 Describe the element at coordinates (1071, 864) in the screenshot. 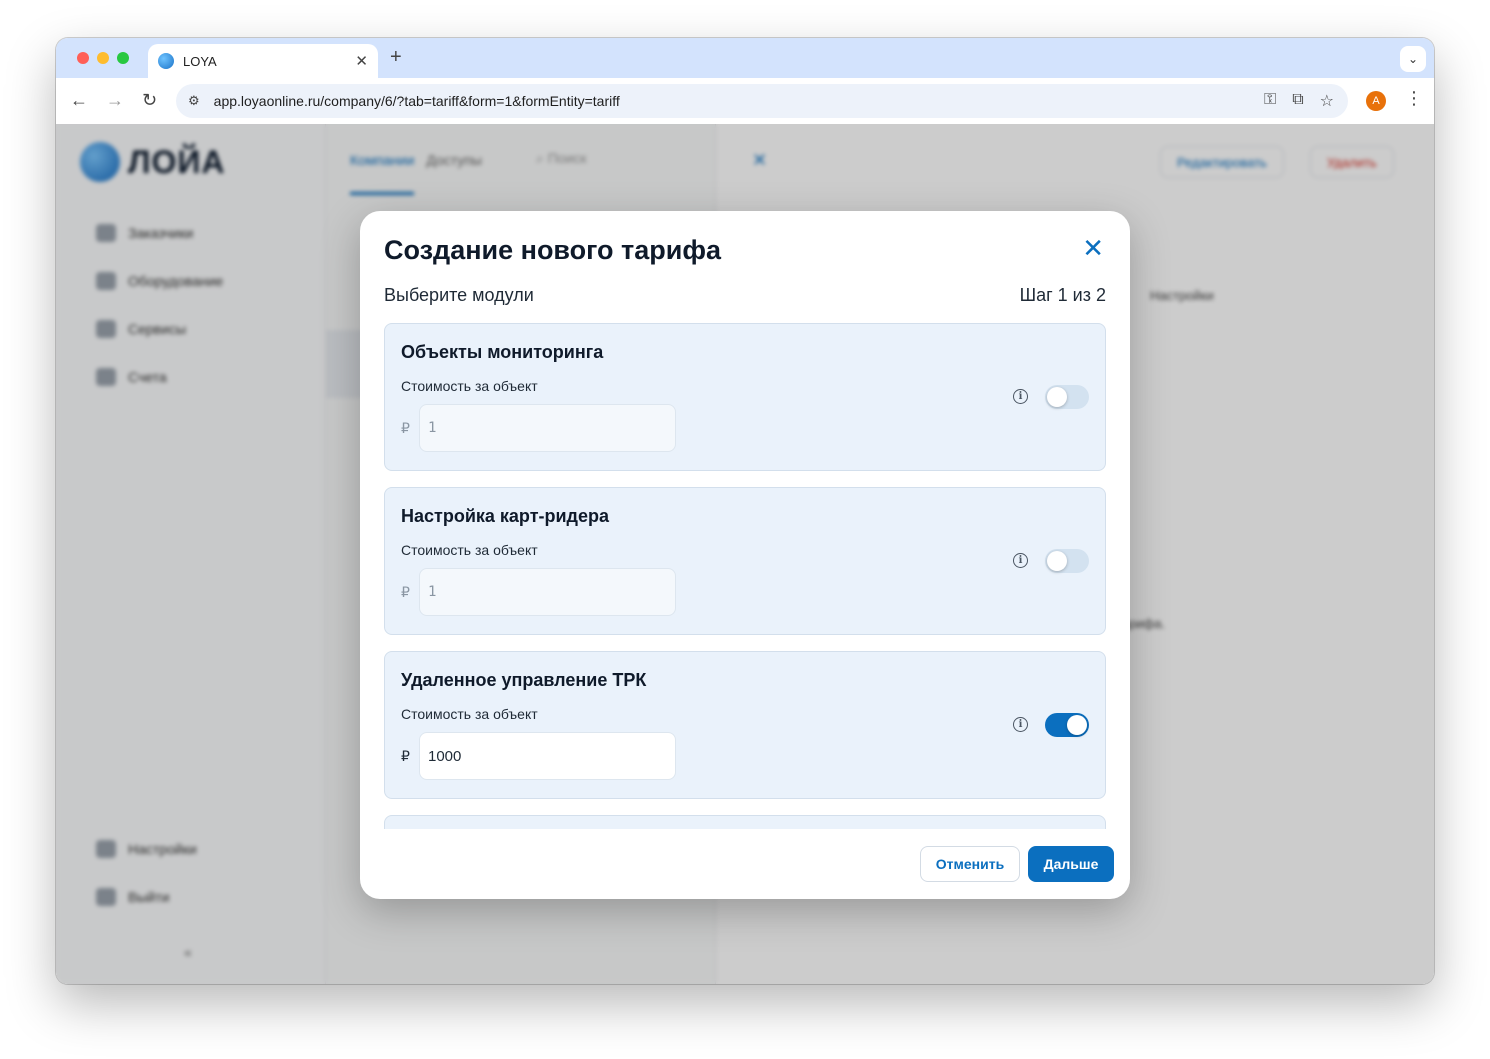

I see `next-button: Дальше` at that location.